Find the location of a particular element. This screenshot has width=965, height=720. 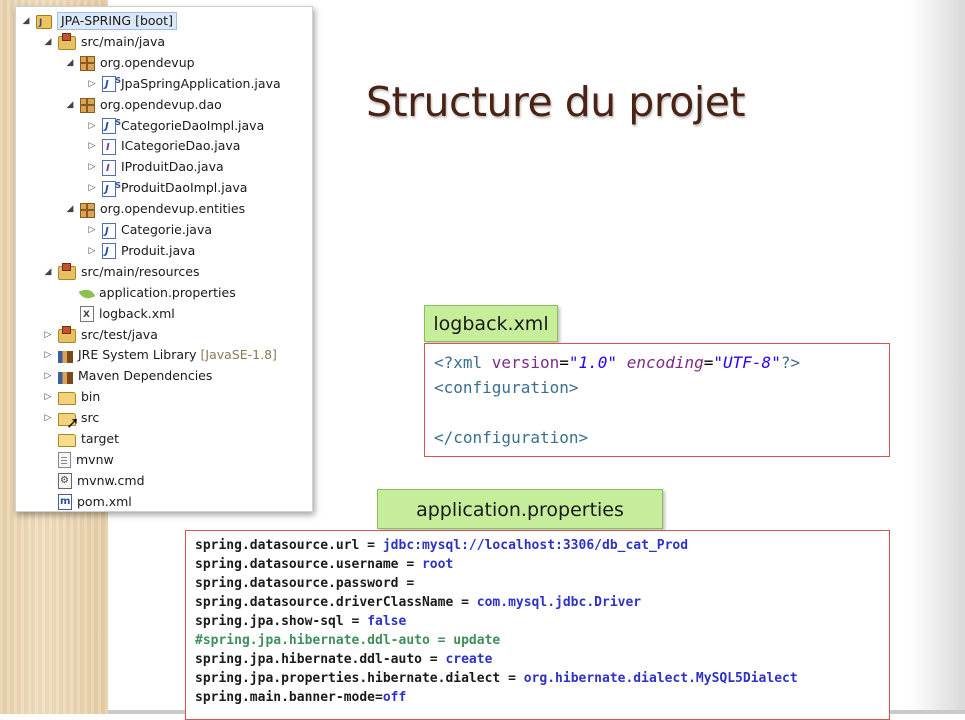

tree-item-application-properties: application.properties is located at coordinates (150, 293).